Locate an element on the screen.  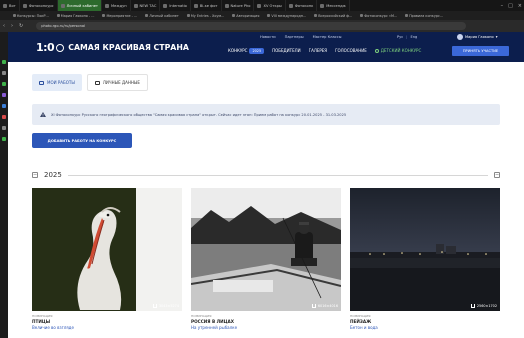
work-photo: 6016×4016 is located at coordinates (266, 249).